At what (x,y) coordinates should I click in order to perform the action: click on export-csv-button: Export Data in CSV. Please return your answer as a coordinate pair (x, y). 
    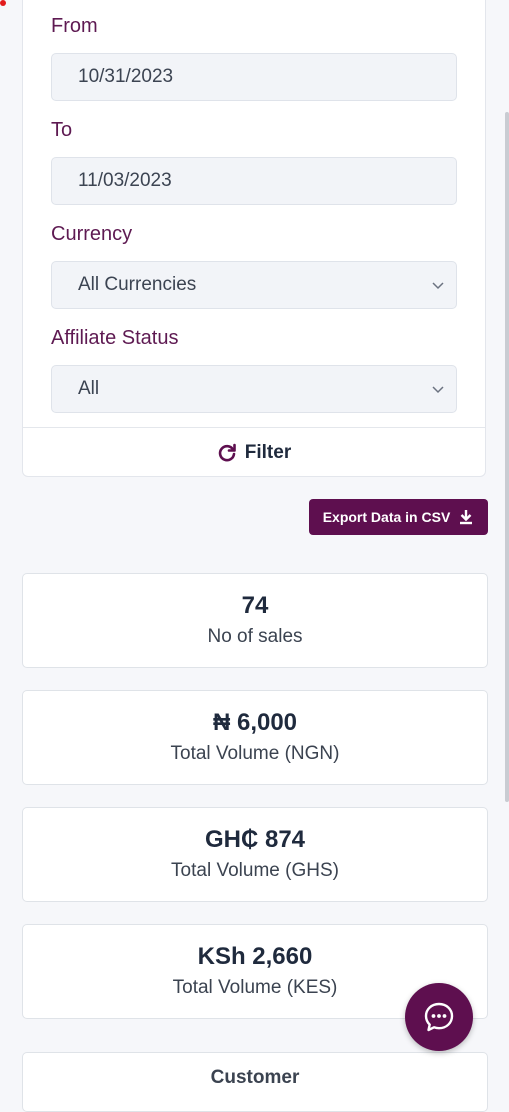
    Looking at the image, I should click on (398, 517).